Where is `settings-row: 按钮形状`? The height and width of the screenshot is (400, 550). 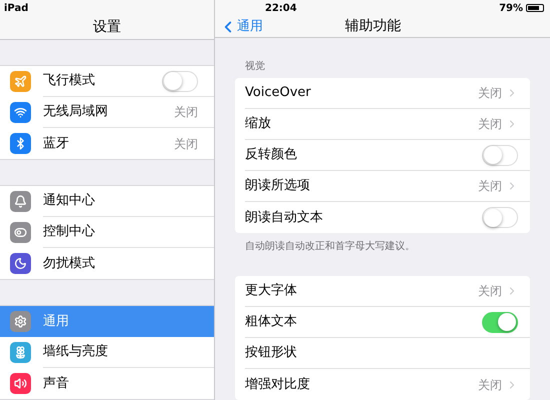 settings-row: 按钮形状 is located at coordinates (382, 353).